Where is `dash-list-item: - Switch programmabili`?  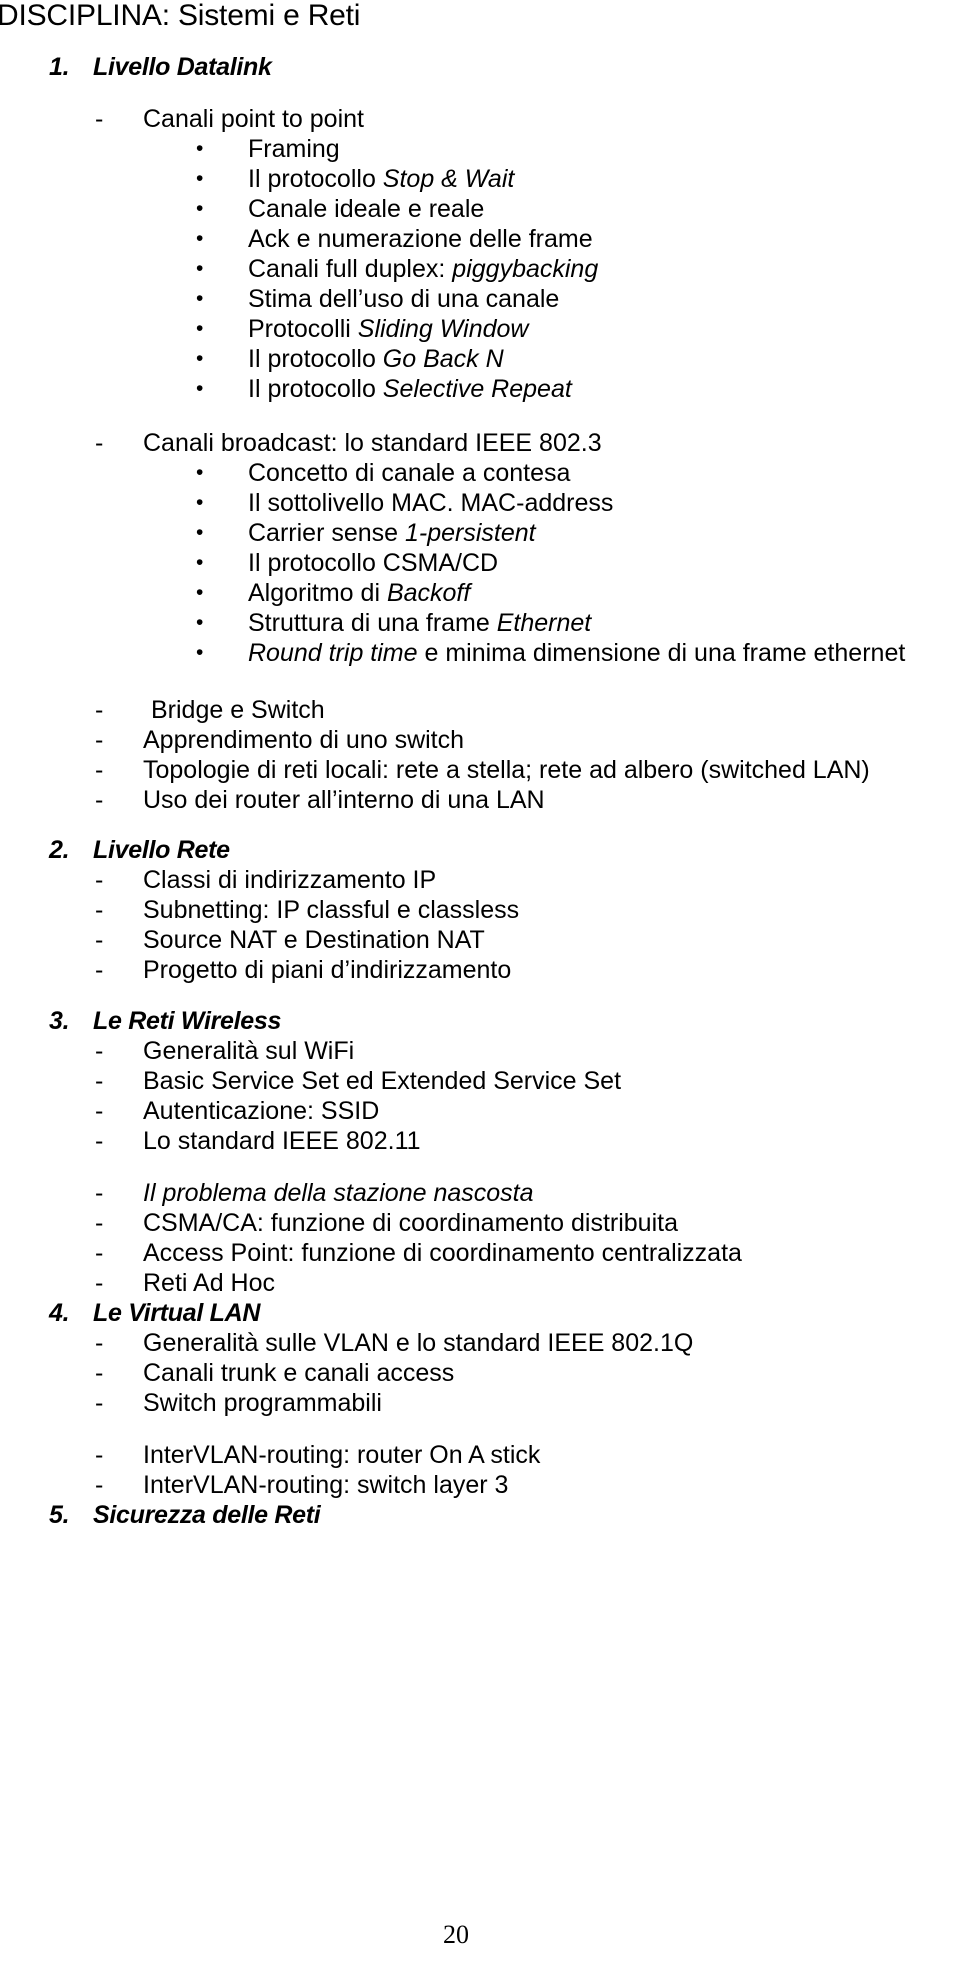 dash-list-item: - Switch programmabili is located at coordinates (238, 1403).